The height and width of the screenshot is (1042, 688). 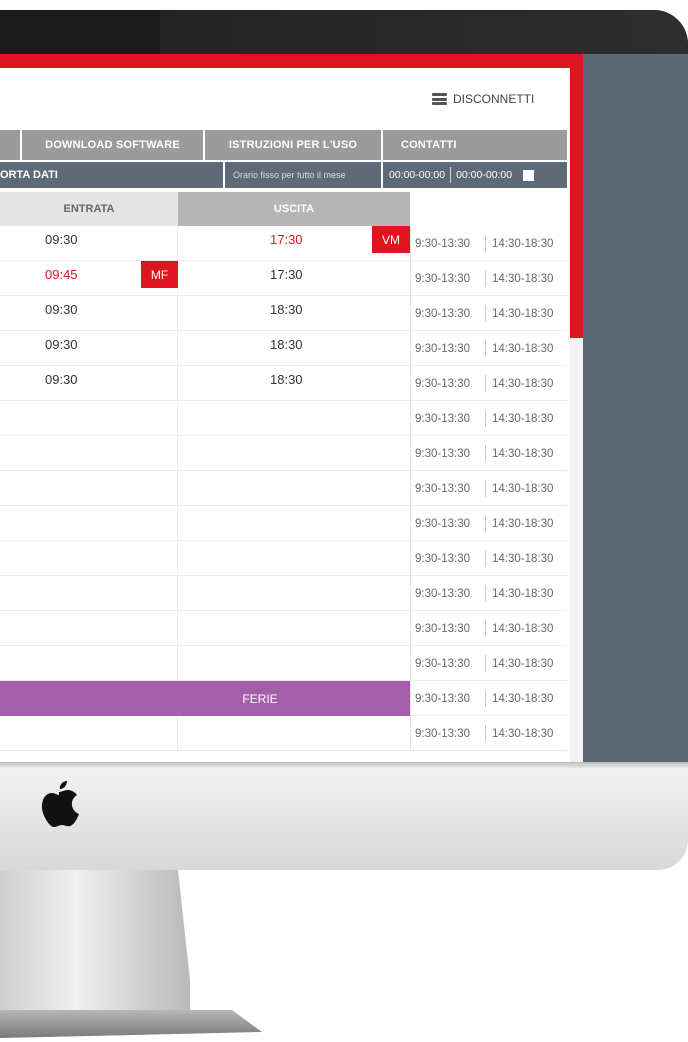 I want to click on nav-item-partial, so click(x=10, y=145).